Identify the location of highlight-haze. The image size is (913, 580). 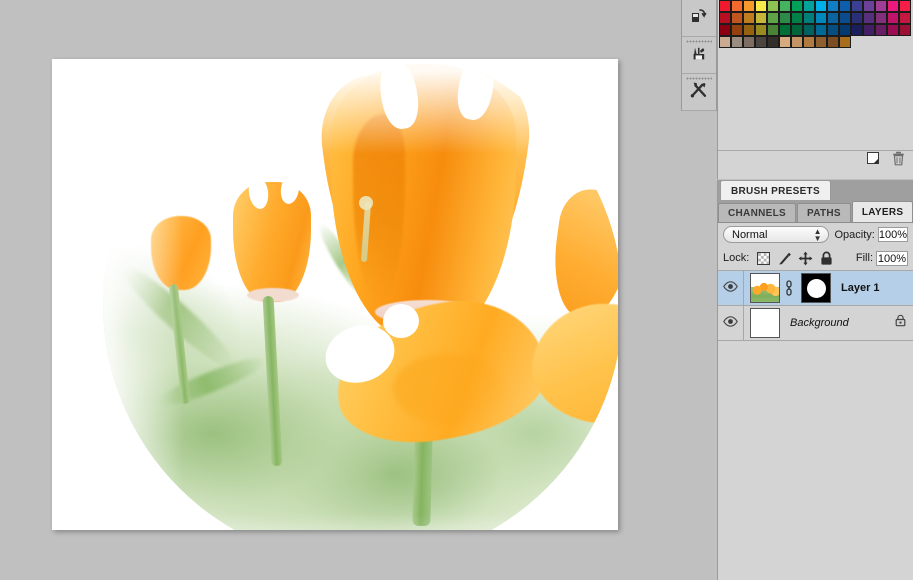
(143, 294).